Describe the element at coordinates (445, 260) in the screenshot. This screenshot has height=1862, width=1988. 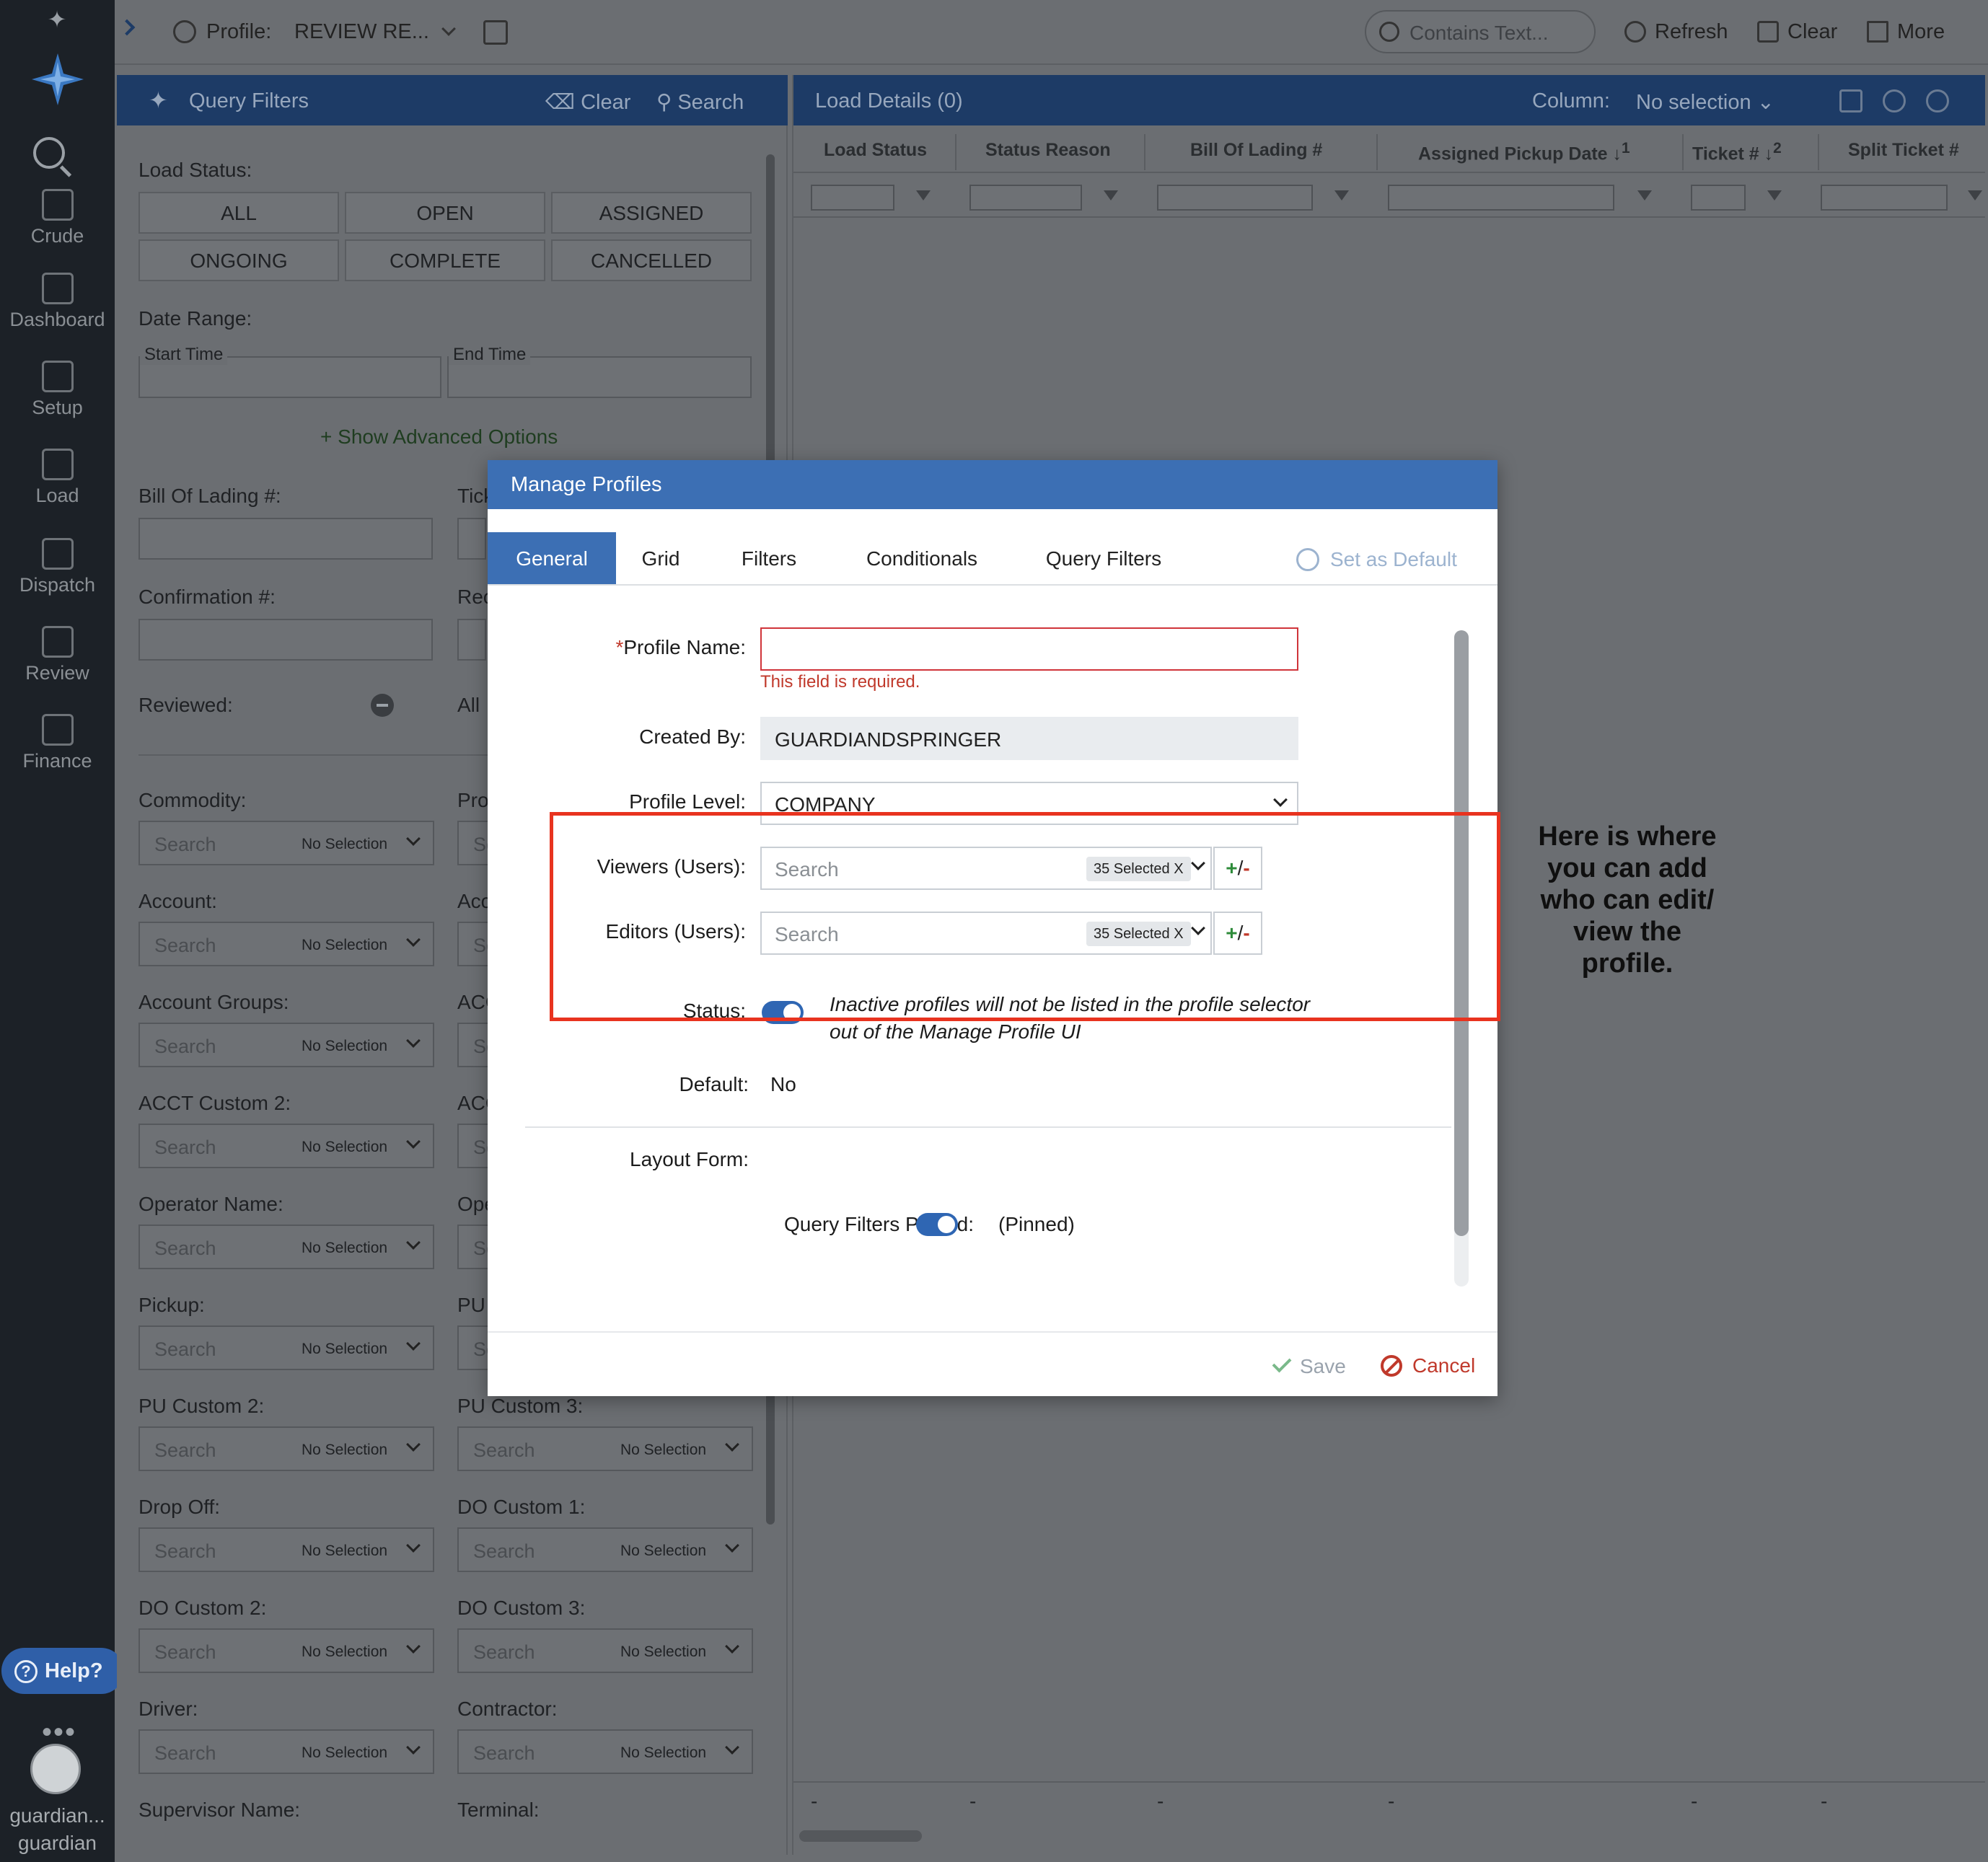
I see `status-complete: COMPLETE` at that location.